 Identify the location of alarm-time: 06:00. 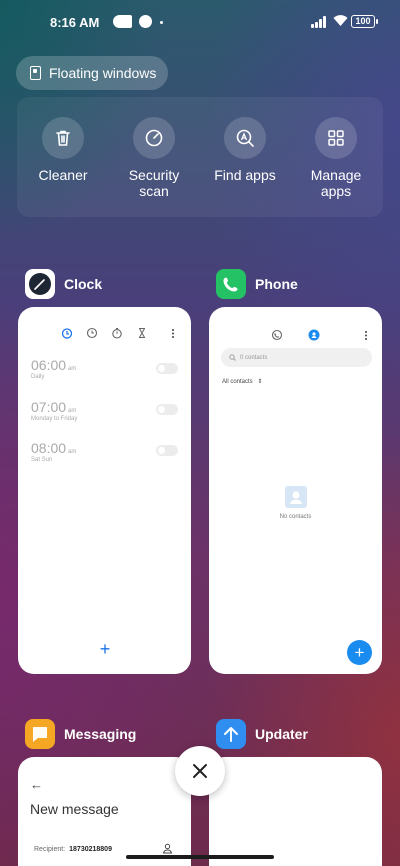
(49, 365).